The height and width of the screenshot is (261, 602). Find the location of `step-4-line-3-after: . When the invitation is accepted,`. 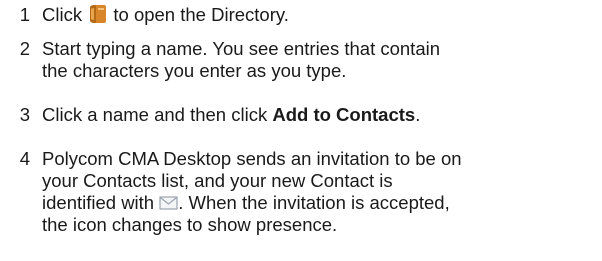

step-4-line-3-after: . When the invitation is accepted, is located at coordinates (314, 202).